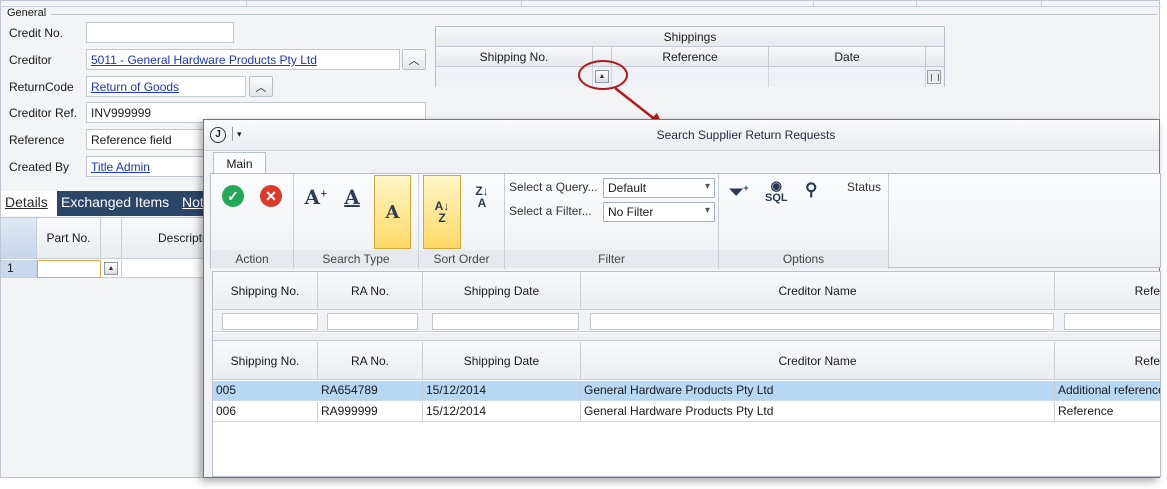  Describe the element at coordinates (804, 221) in the screenshot. I see `group-options: ⏷+ ◉ SQL ⚲ Status Options` at that location.